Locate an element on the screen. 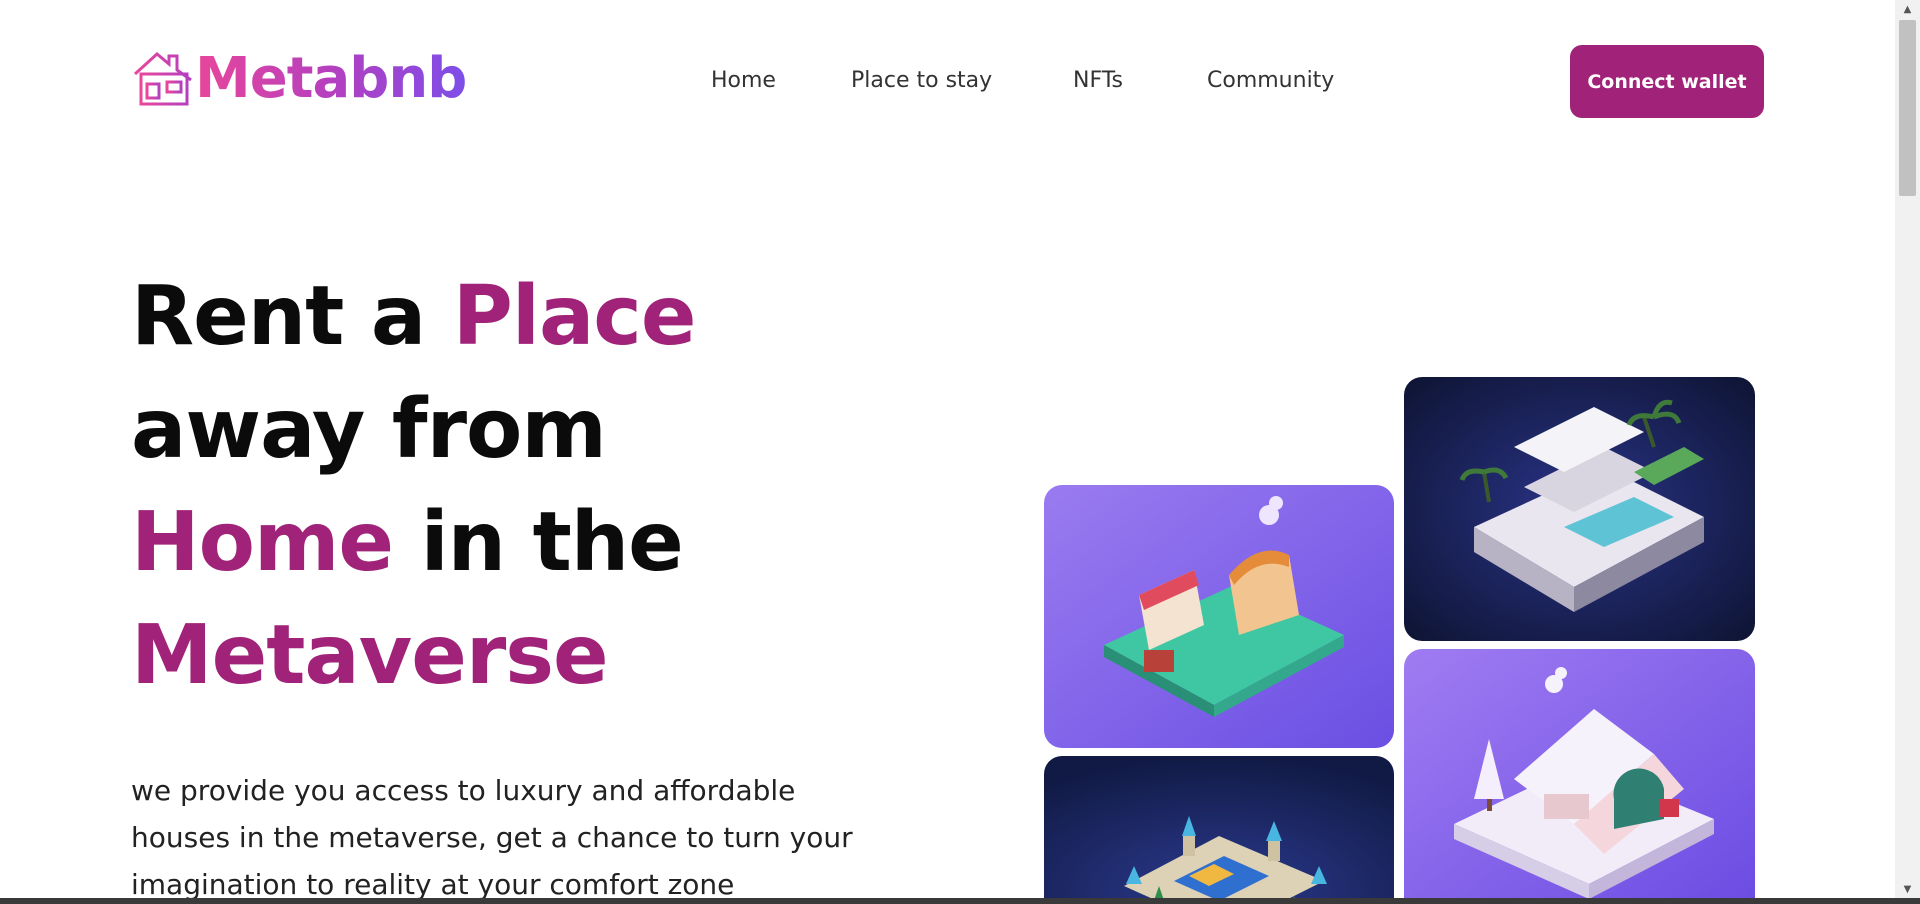 This screenshot has height=904, width=1920. modern-villa-image is located at coordinates (1579, 509).